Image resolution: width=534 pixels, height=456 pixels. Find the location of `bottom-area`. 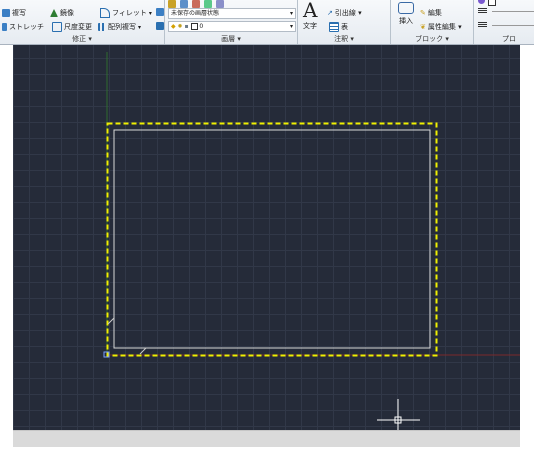

bottom-area is located at coordinates (267, 443).